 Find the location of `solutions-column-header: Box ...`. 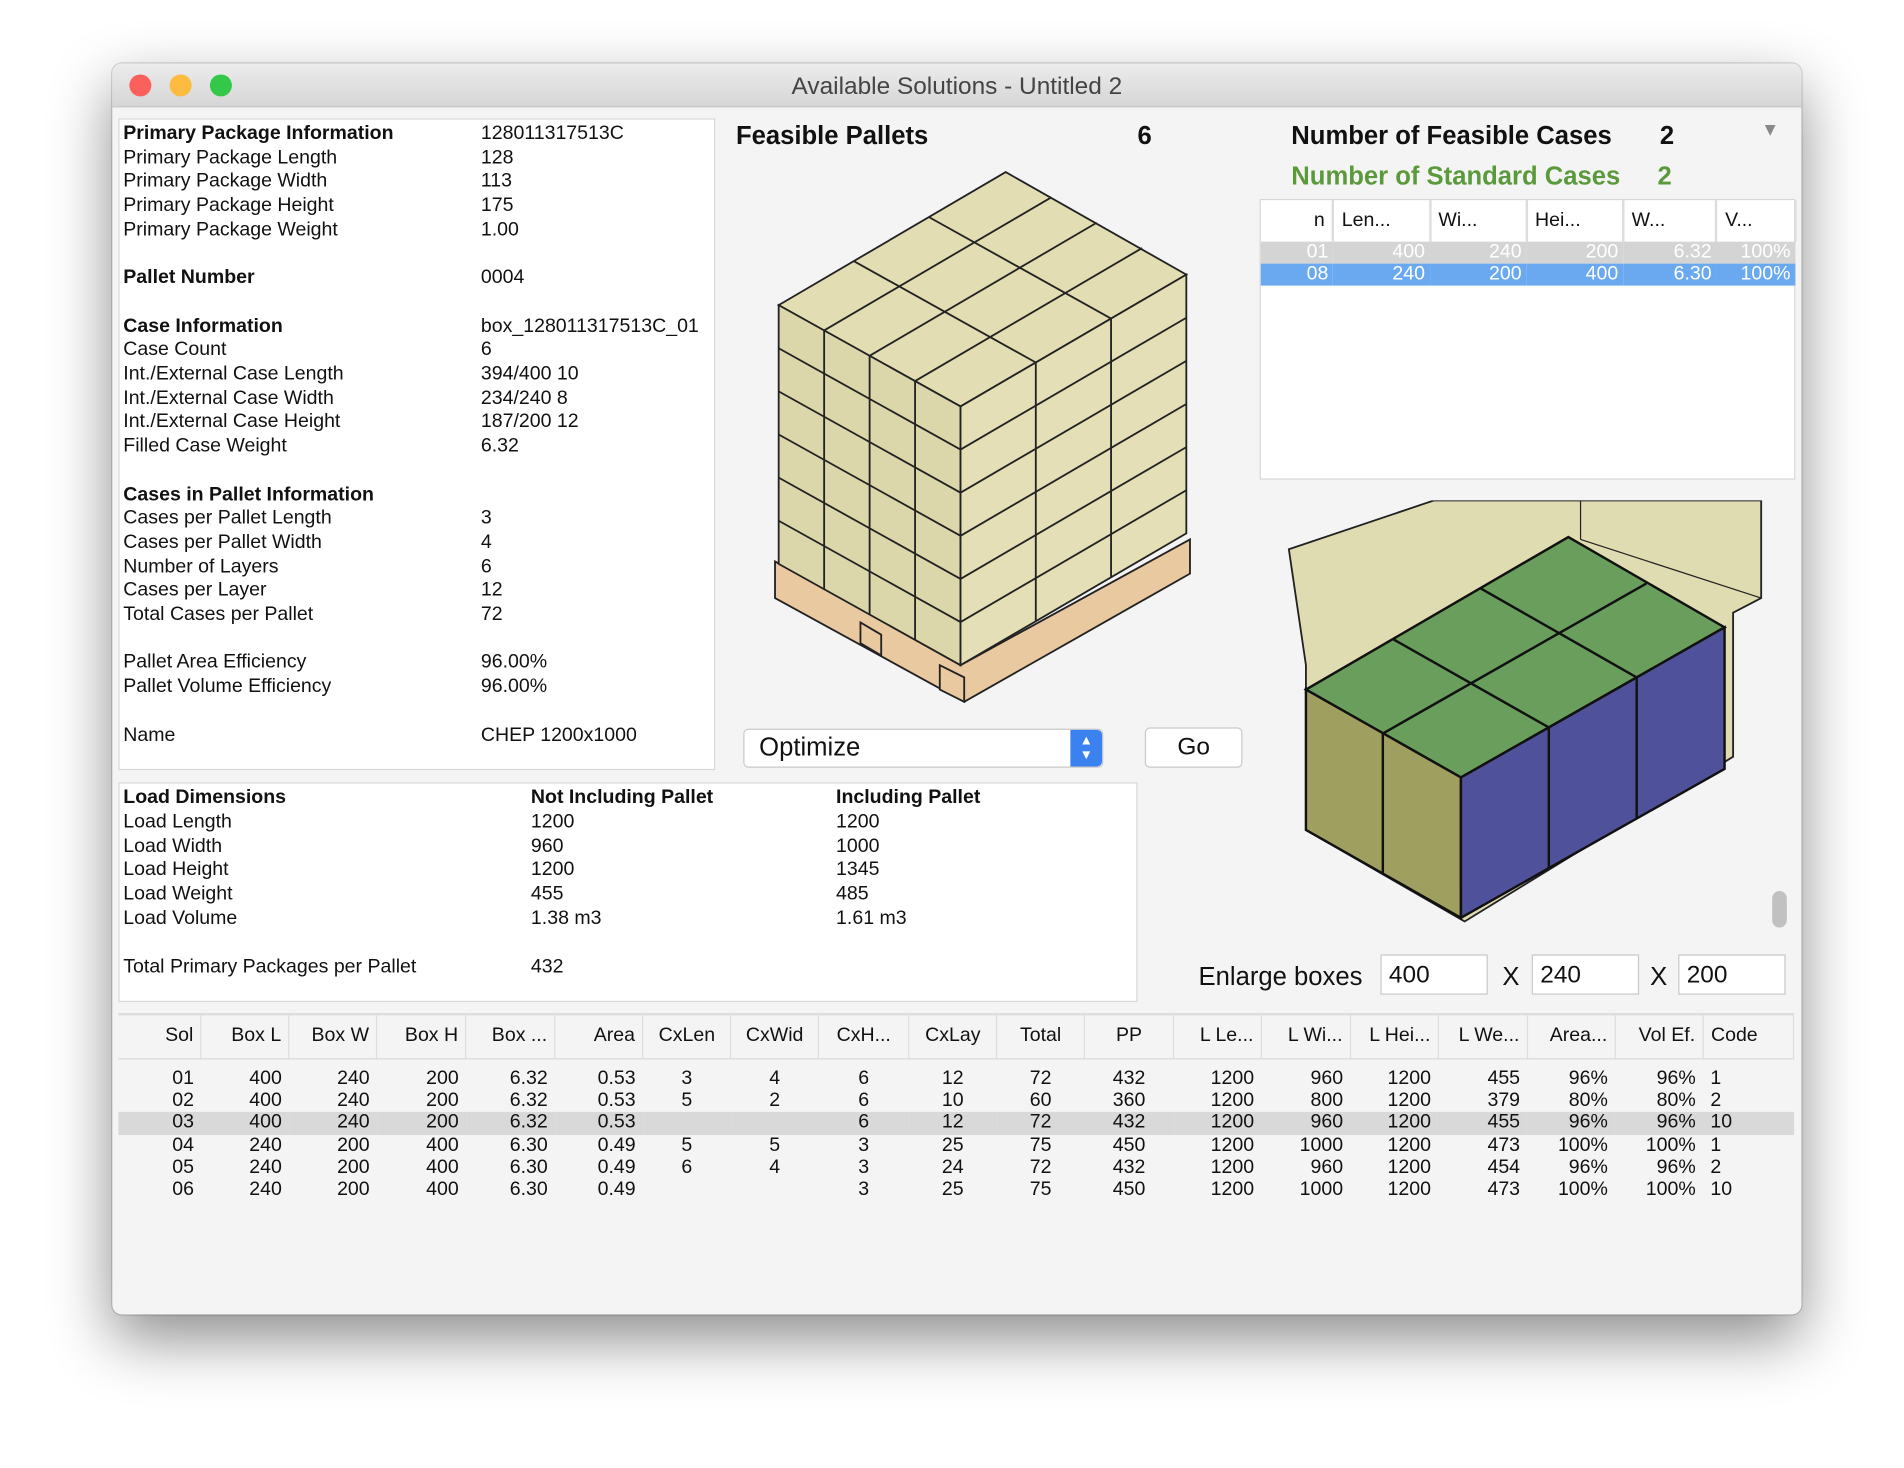

solutions-column-header: Box ... is located at coordinates (511, 1036).